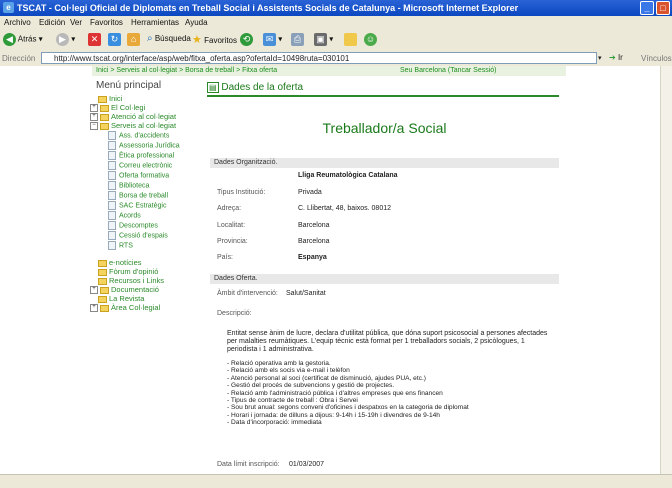  Describe the element at coordinates (125, 308) in the screenshot. I see `menu-item-area-collegial: + Àrea Col·legial` at that location.